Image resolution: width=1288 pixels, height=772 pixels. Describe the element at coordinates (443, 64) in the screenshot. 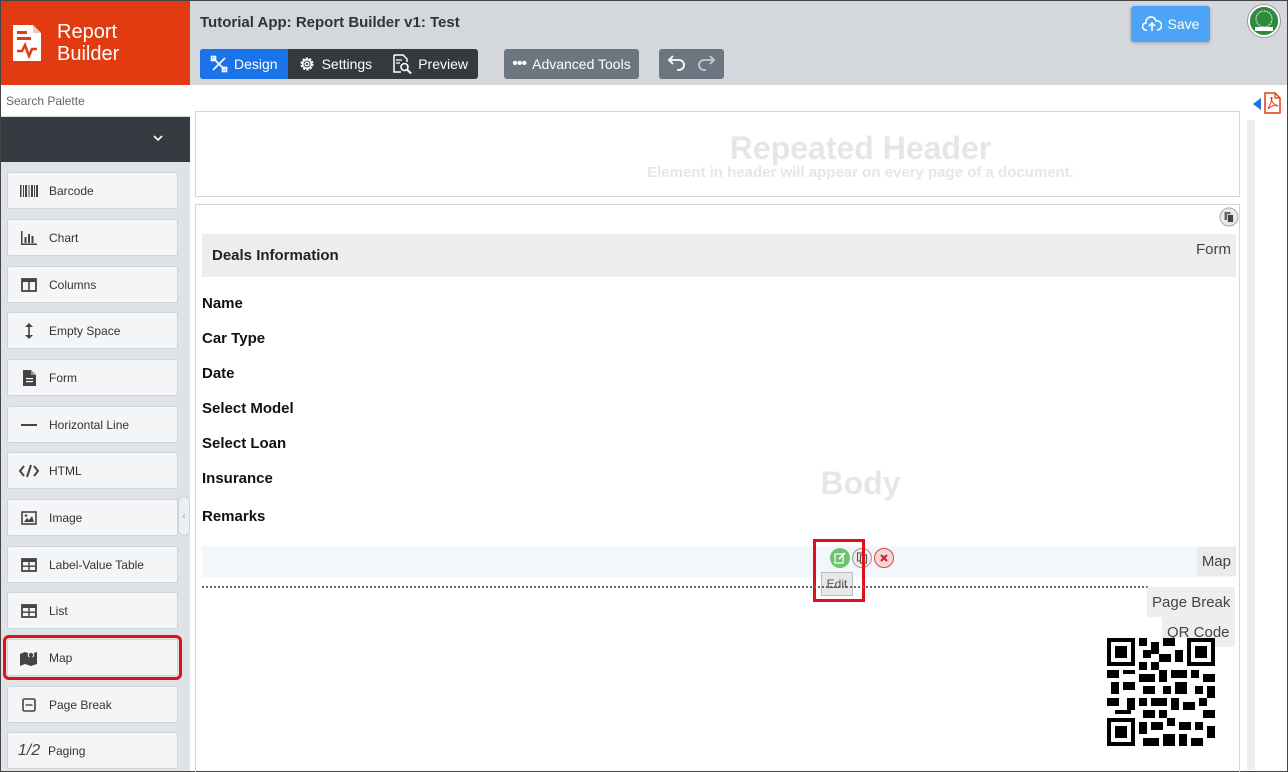

I see `tab-label: Preview` at that location.